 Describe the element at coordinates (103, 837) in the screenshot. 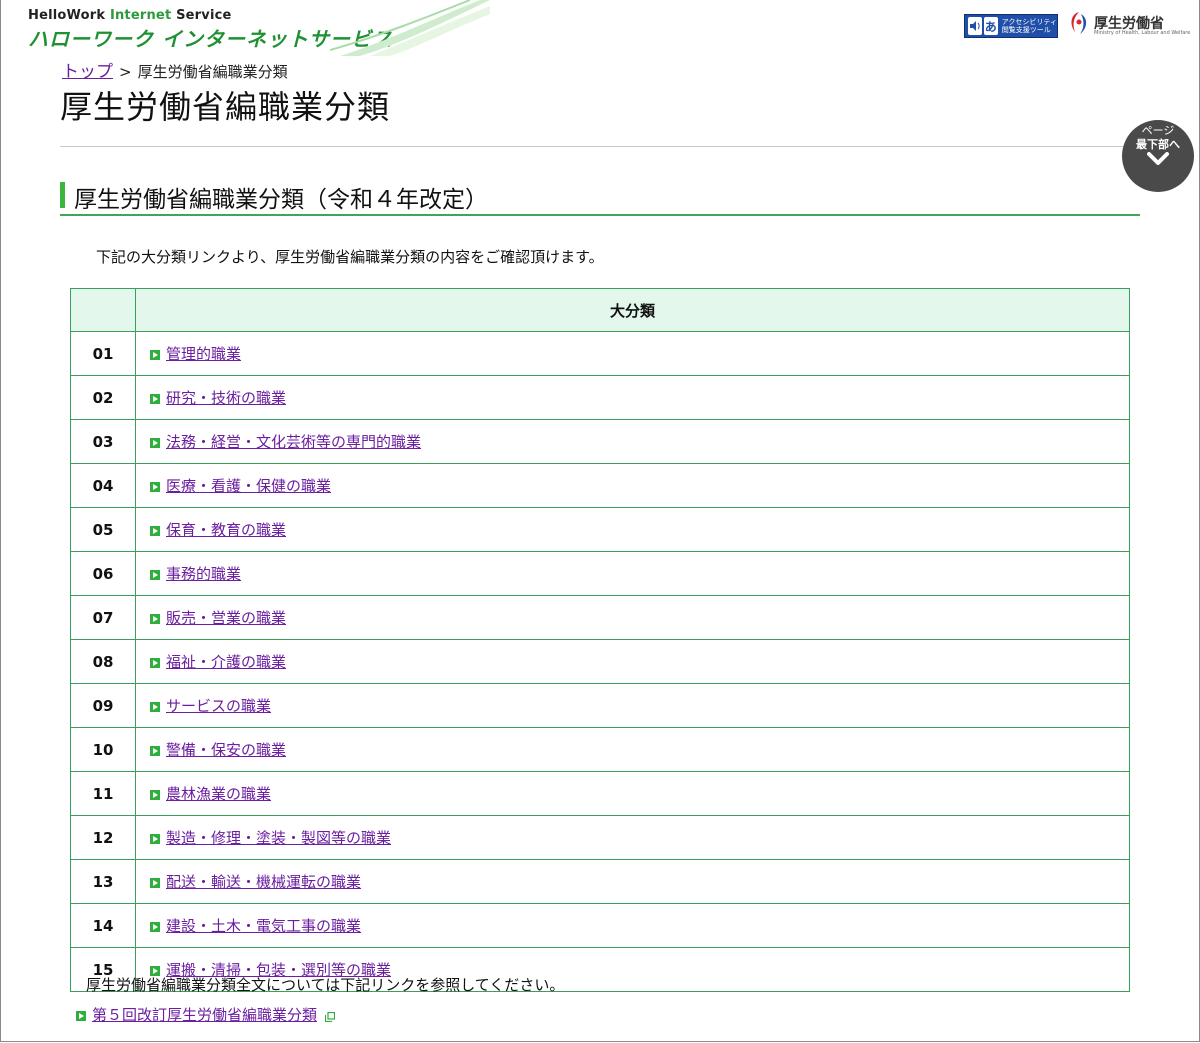

I see `category-code: 12` at that location.